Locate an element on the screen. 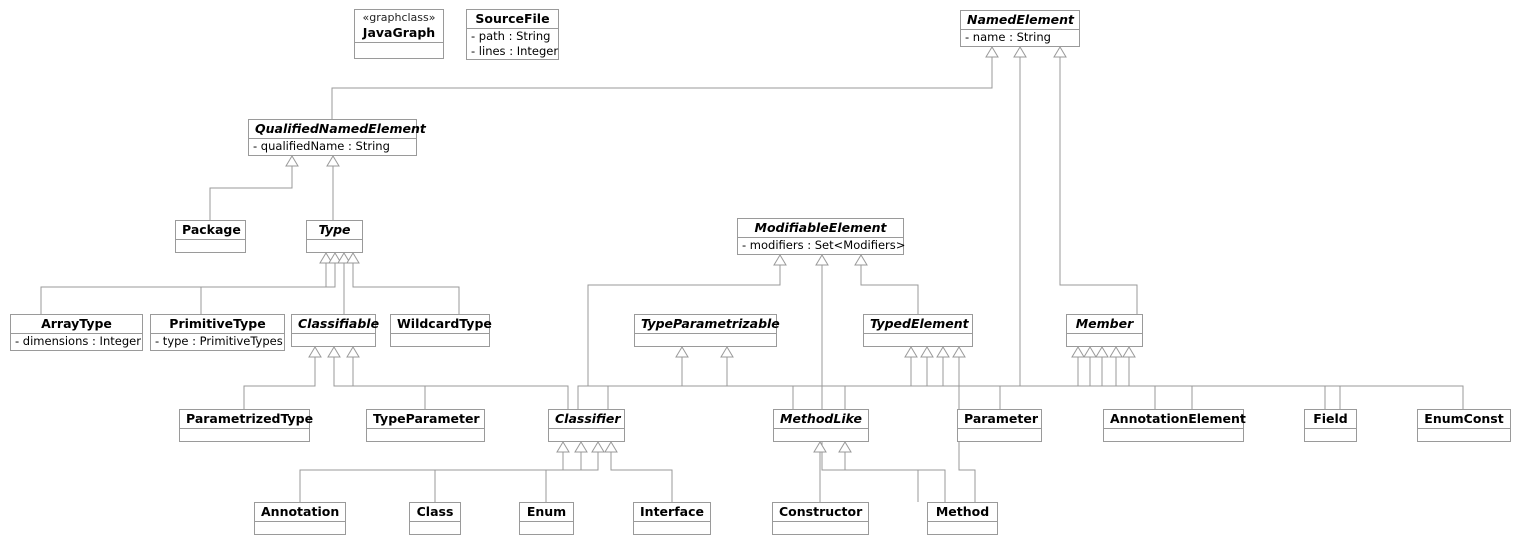 Image resolution: width=1519 pixels, height=548 pixels. class-header-method: Method is located at coordinates (962, 512).